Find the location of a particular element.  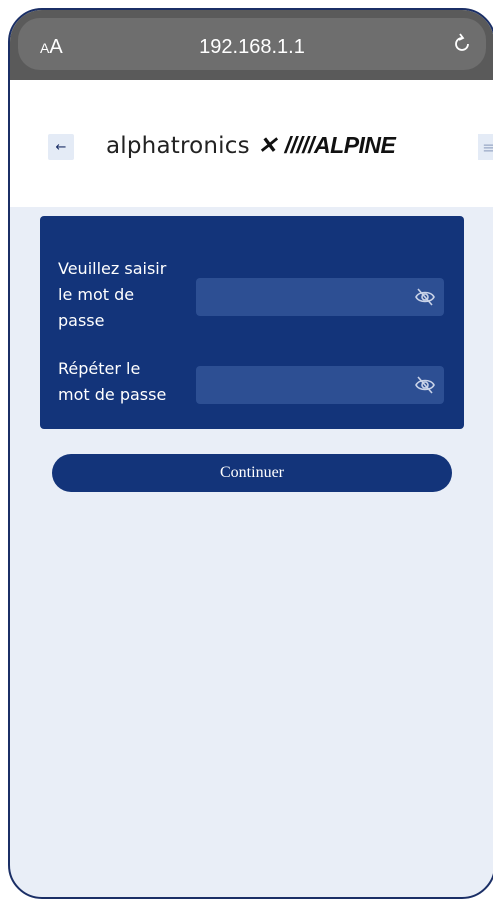

repeat-label-line-1: Répéter le is located at coordinates (99, 368).